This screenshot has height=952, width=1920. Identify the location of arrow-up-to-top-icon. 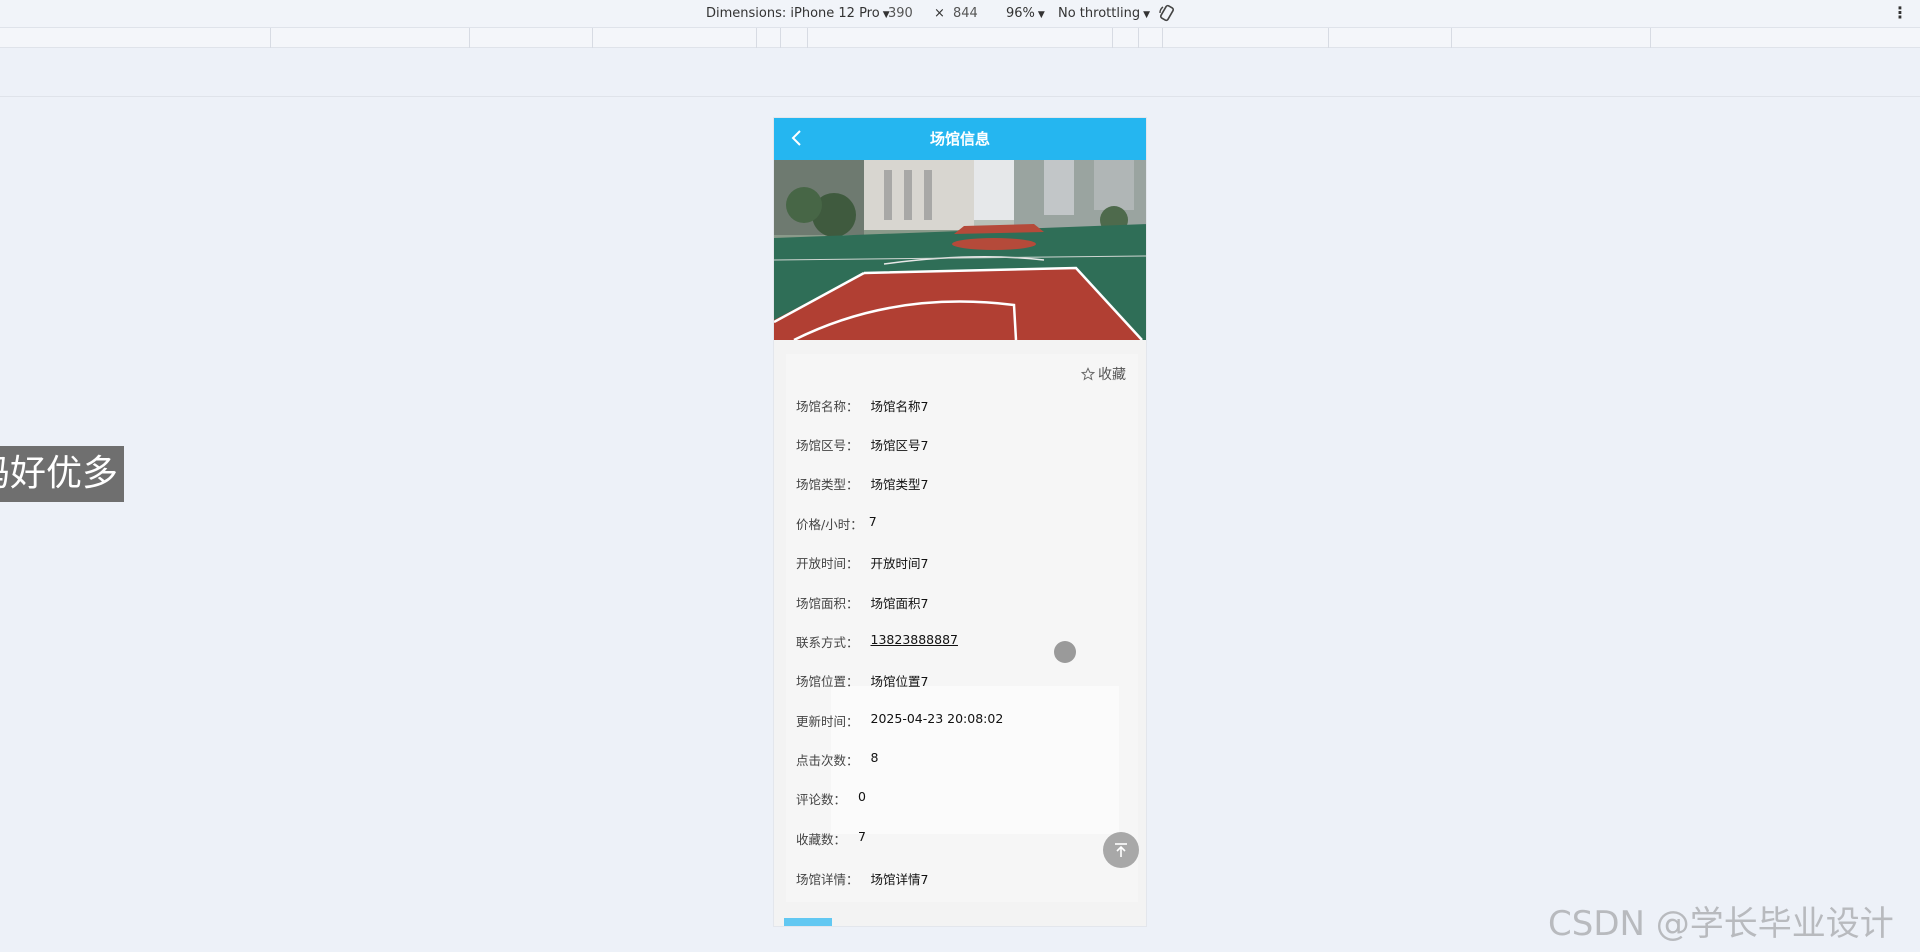
(1121, 850).